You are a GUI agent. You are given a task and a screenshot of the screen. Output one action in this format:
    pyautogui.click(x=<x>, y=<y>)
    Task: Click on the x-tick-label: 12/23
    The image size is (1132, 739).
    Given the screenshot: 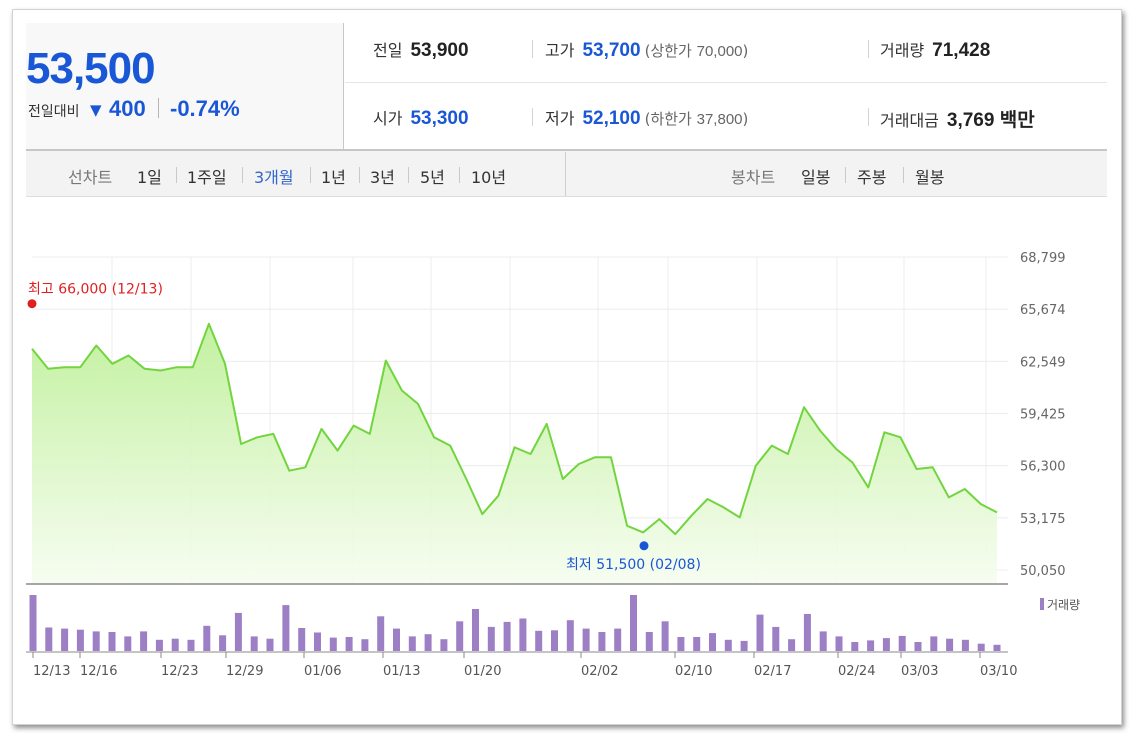 What is the action you would take?
    pyautogui.click(x=179, y=671)
    